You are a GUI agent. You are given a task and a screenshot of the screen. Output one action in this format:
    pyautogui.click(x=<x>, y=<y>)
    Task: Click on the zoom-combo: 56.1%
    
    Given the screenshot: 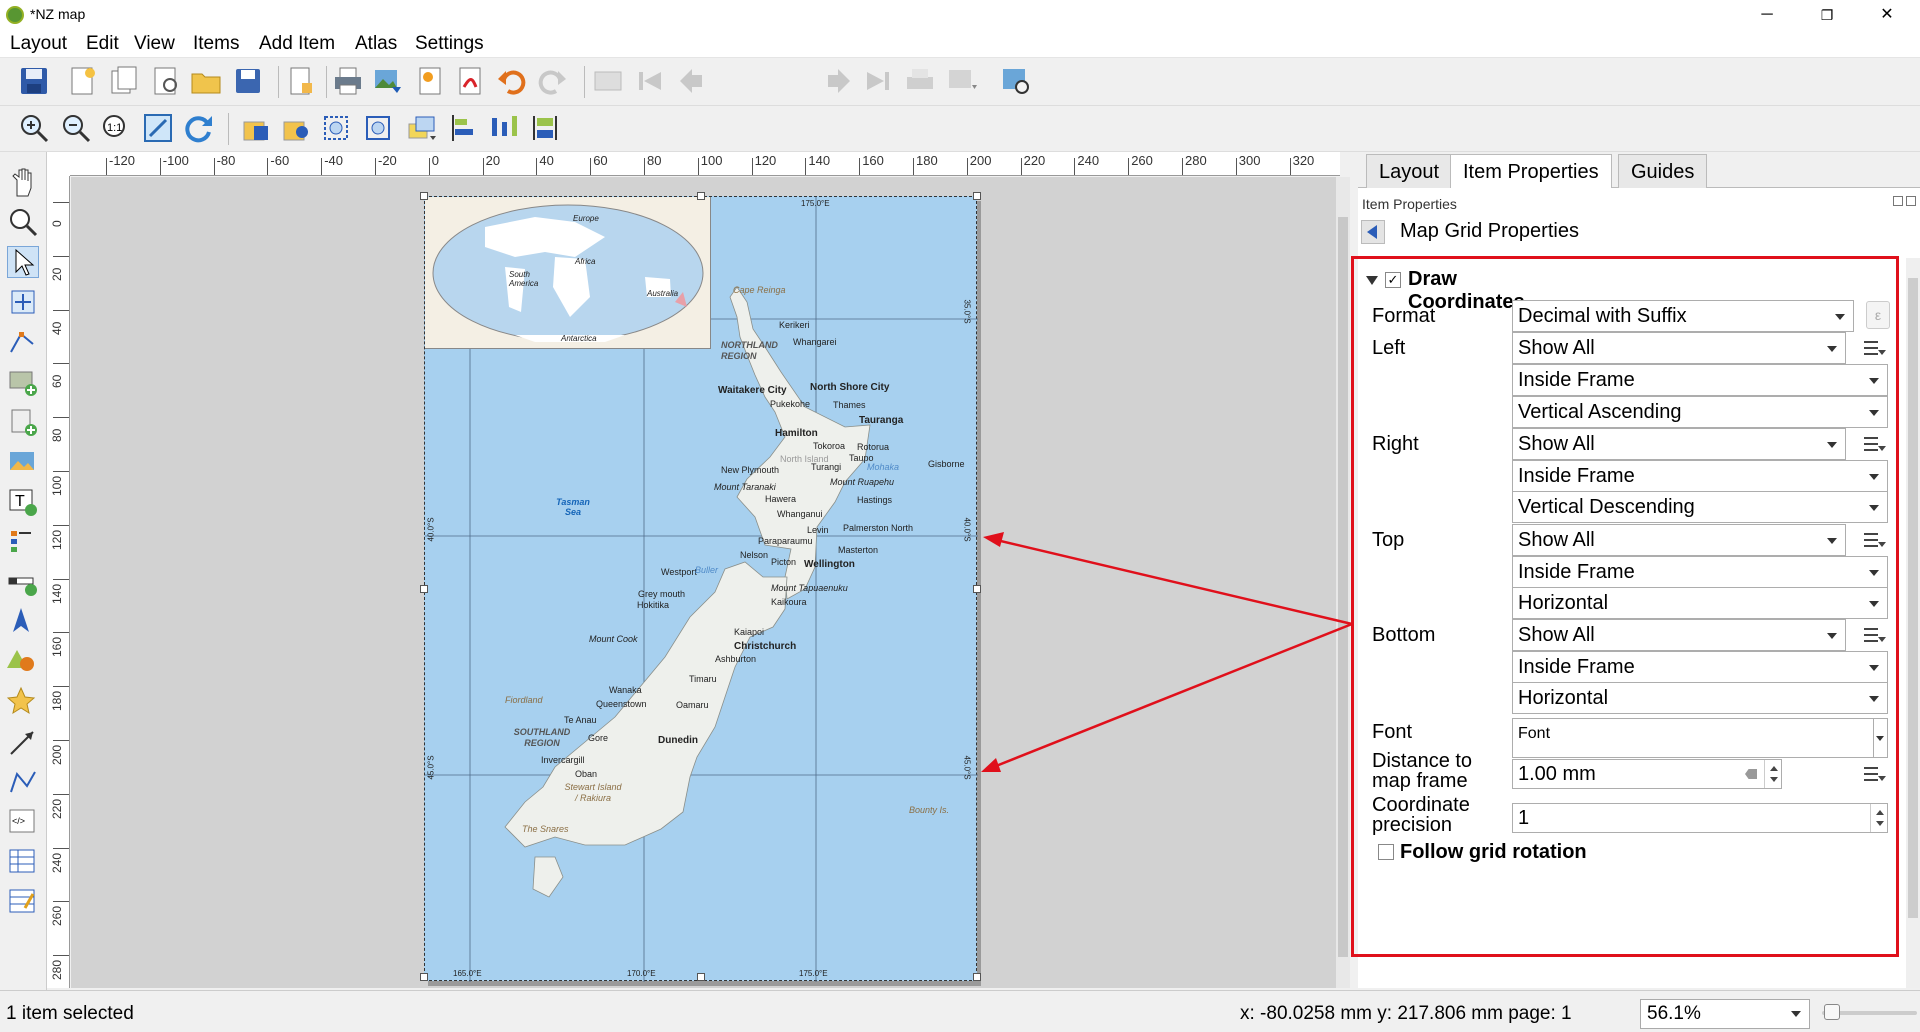 What is the action you would take?
    pyautogui.click(x=1725, y=1014)
    